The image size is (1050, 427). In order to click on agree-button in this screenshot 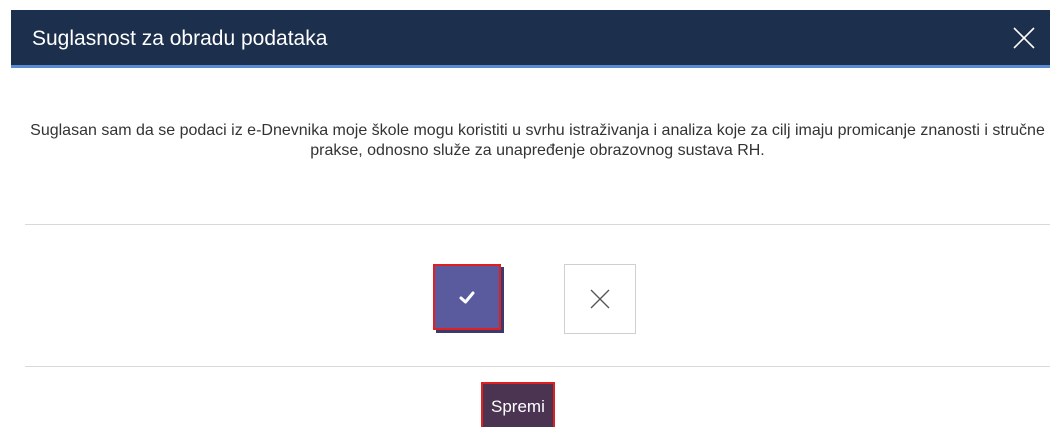, I will do `click(467, 297)`.